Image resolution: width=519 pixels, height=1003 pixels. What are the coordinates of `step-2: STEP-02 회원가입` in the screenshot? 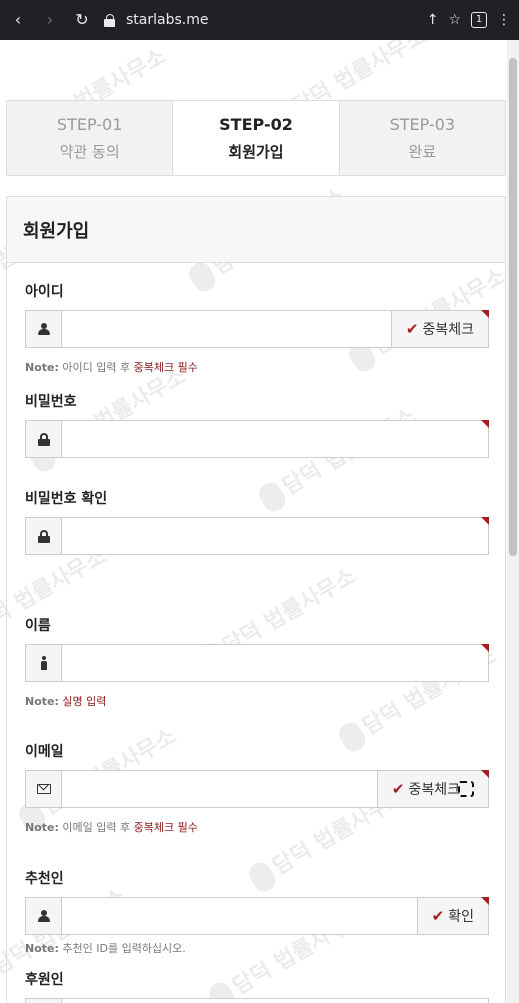 It's located at (256, 138).